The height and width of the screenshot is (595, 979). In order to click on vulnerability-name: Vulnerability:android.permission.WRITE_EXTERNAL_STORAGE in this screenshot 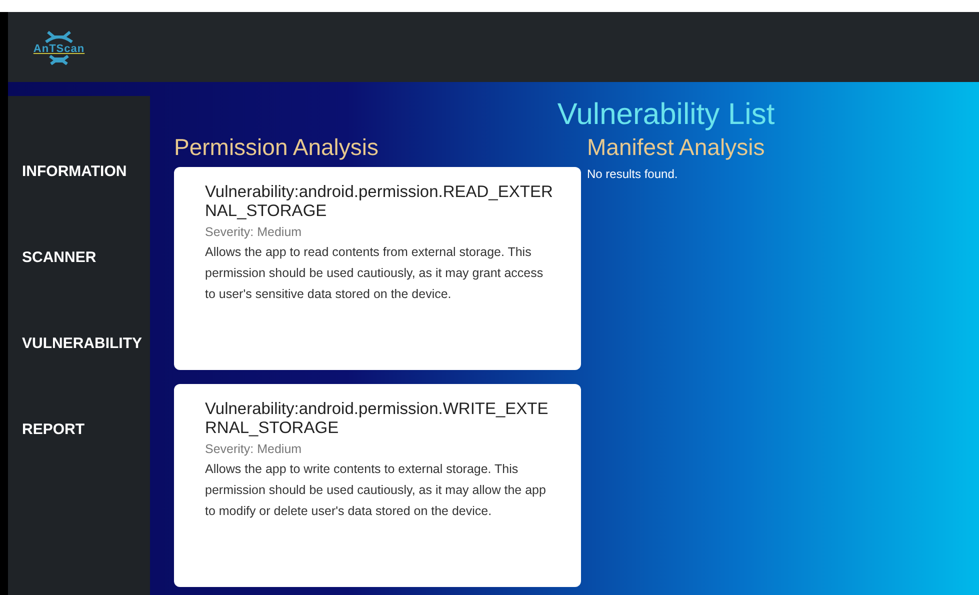, I will do `click(377, 419)`.